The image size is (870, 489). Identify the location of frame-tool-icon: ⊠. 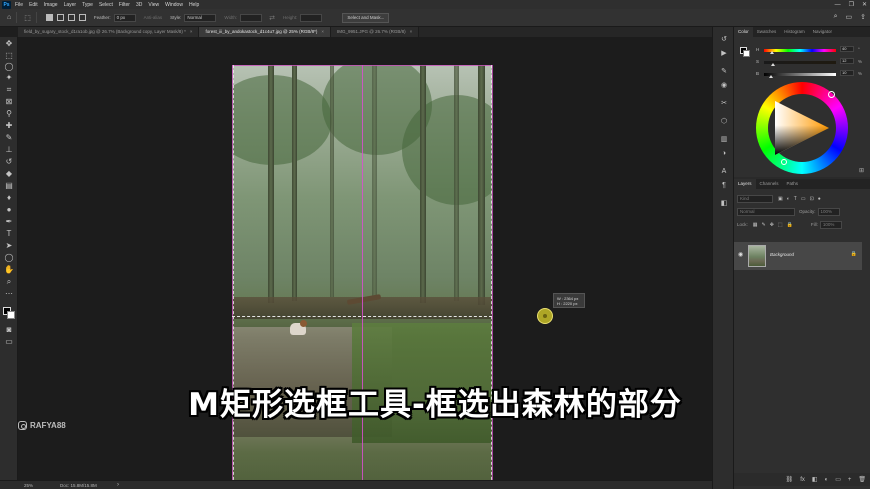
(9, 102).